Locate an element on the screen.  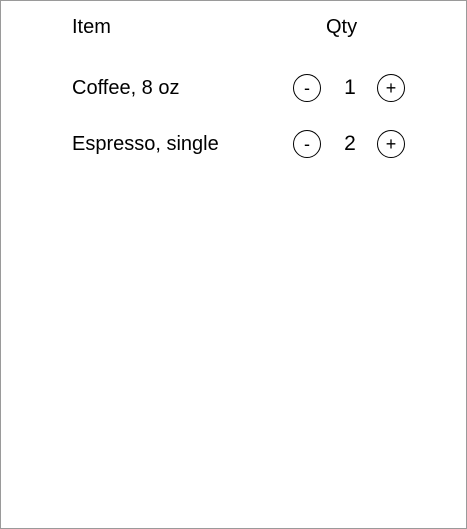
quantity-value: 1 is located at coordinates (350, 87).